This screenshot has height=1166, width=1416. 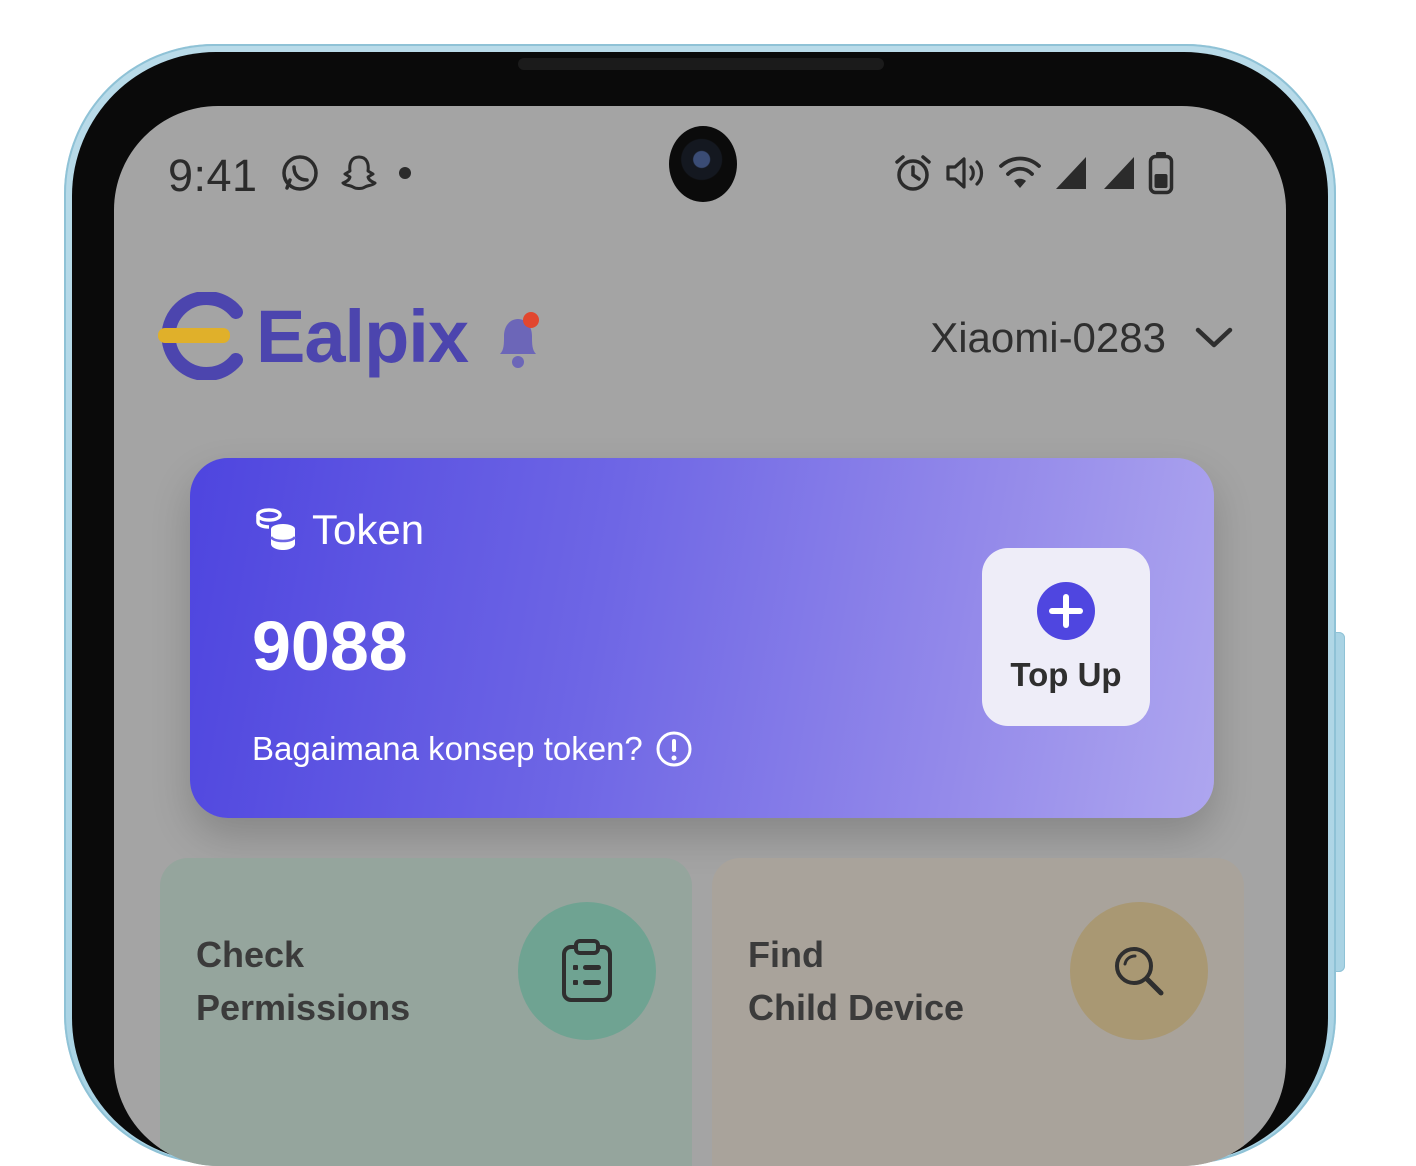 What do you see at coordinates (330, 646) in the screenshot?
I see `token-balance: 9088` at bounding box center [330, 646].